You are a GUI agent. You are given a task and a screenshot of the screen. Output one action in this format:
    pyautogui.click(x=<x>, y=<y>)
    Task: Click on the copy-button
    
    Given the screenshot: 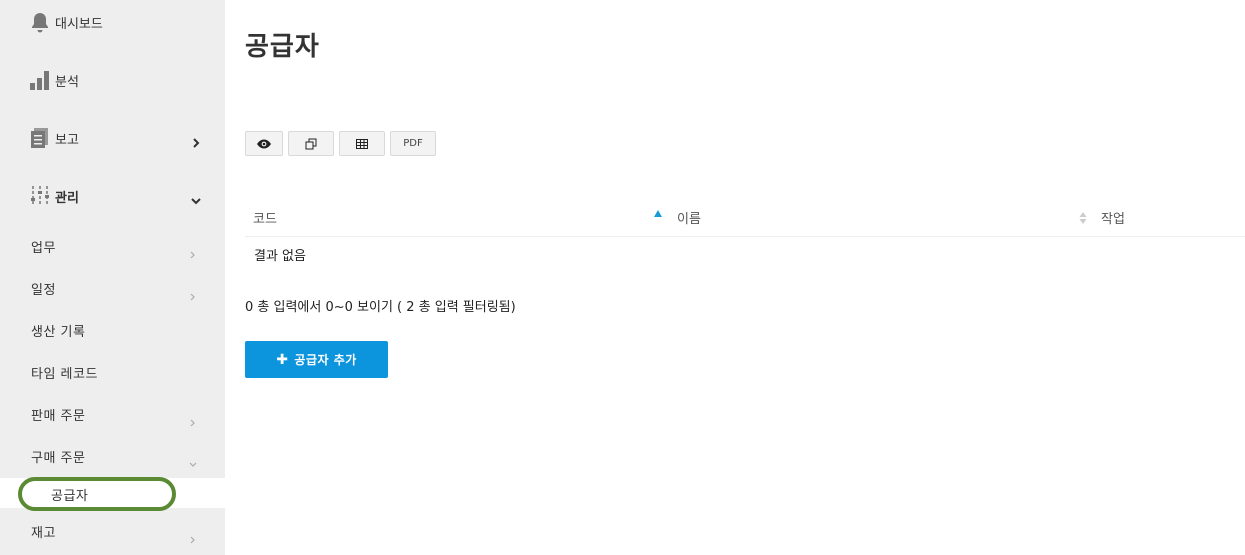 What is the action you would take?
    pyautogui.click(x=311, y=143)
    